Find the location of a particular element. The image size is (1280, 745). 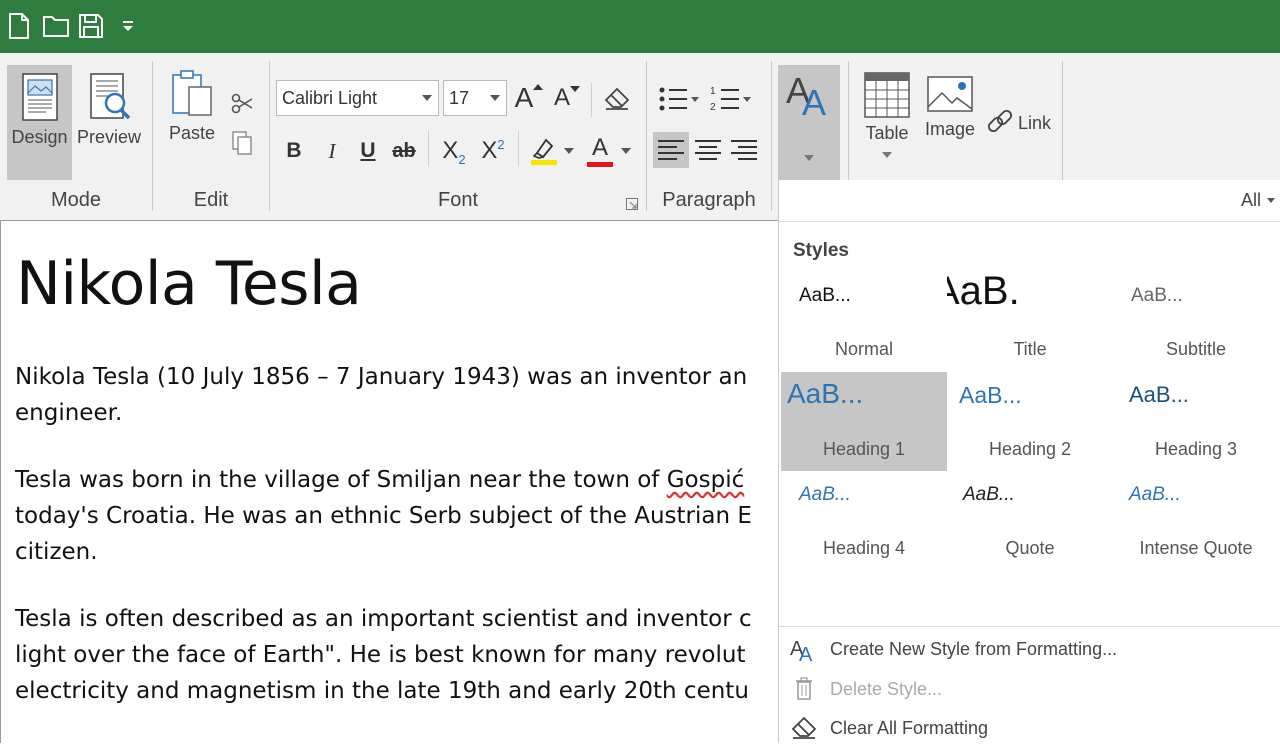

highlight-color-button is located at coordinates (544, 151).